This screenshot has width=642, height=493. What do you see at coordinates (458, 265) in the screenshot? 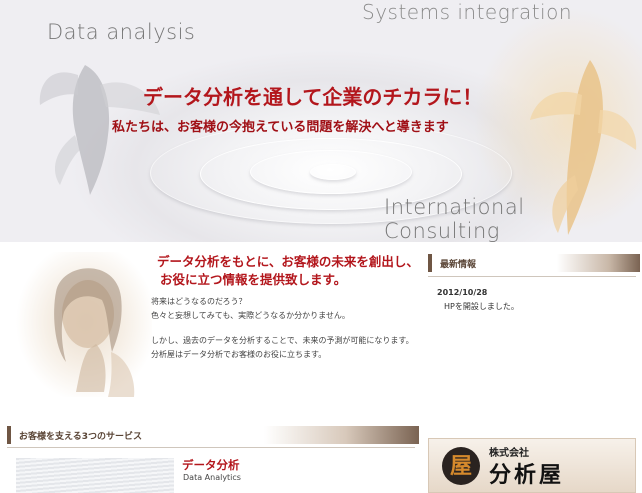
I see `news-heading: 最新情報` at bounding box center [458, 265].